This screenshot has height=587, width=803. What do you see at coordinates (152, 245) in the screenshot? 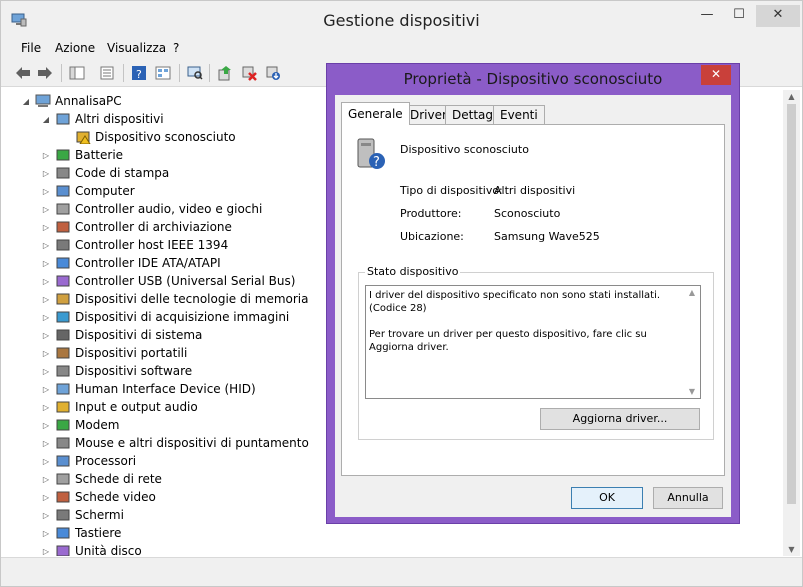
I see `tree-item-label: Controller host IEEE 1394` at bounding box center [152, 245].